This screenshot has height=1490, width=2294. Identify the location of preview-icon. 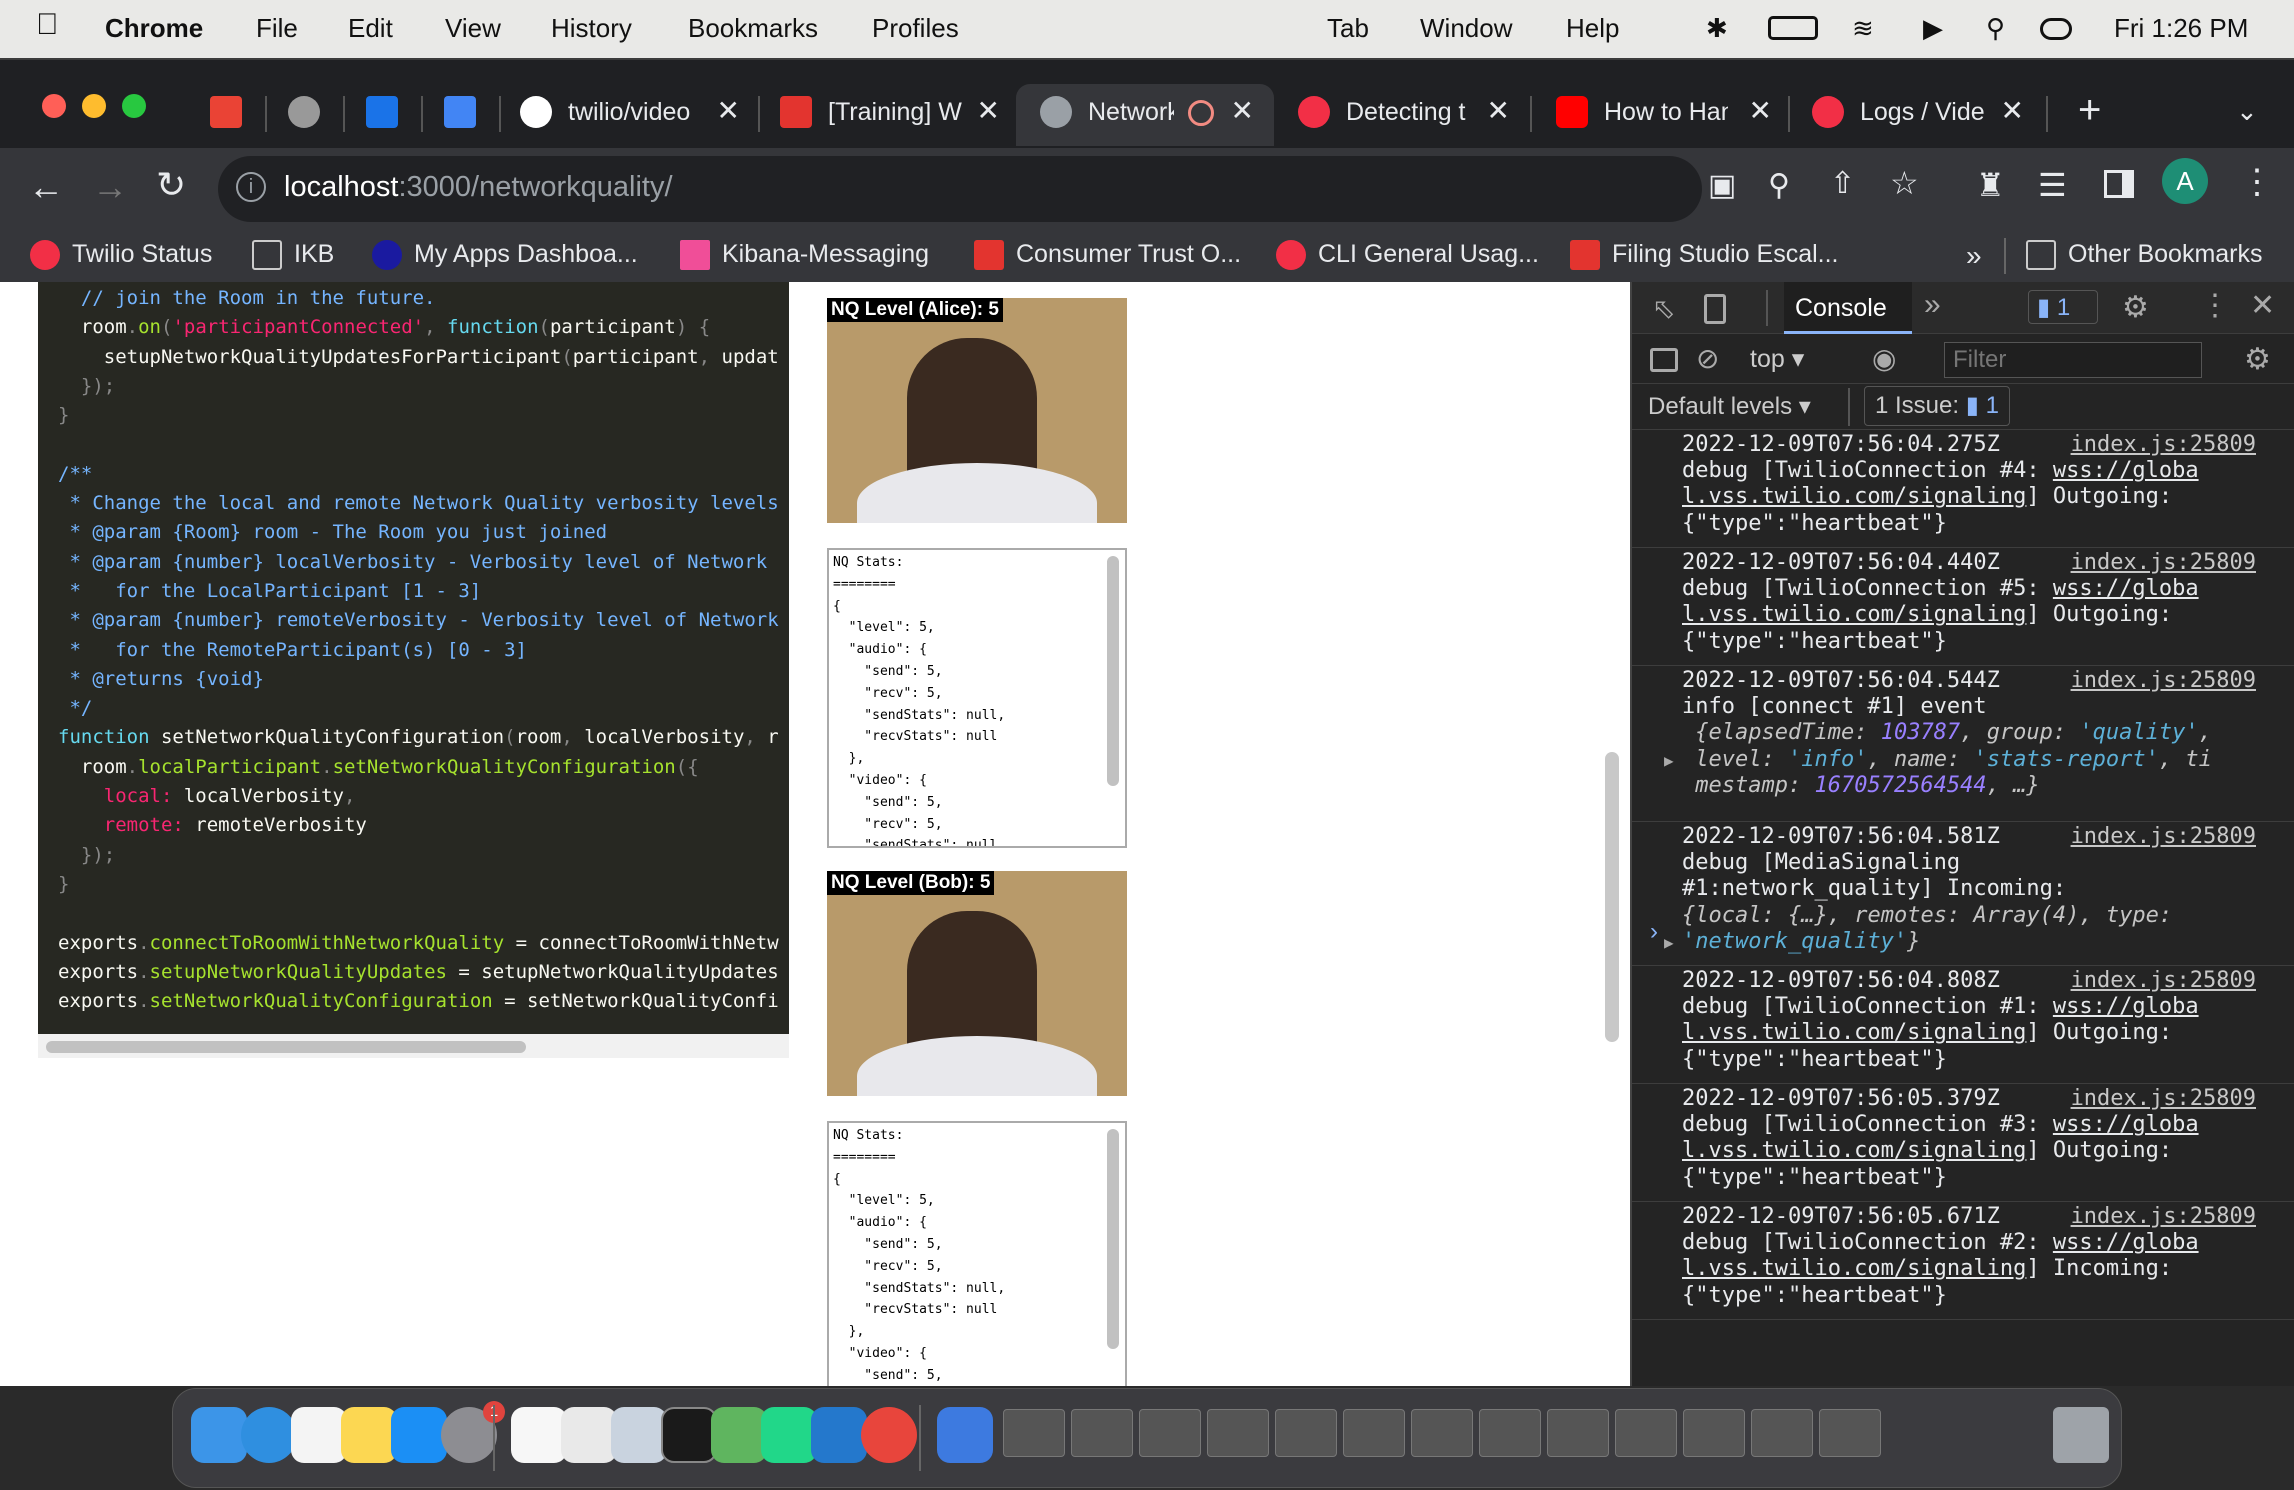
(639, 1435).